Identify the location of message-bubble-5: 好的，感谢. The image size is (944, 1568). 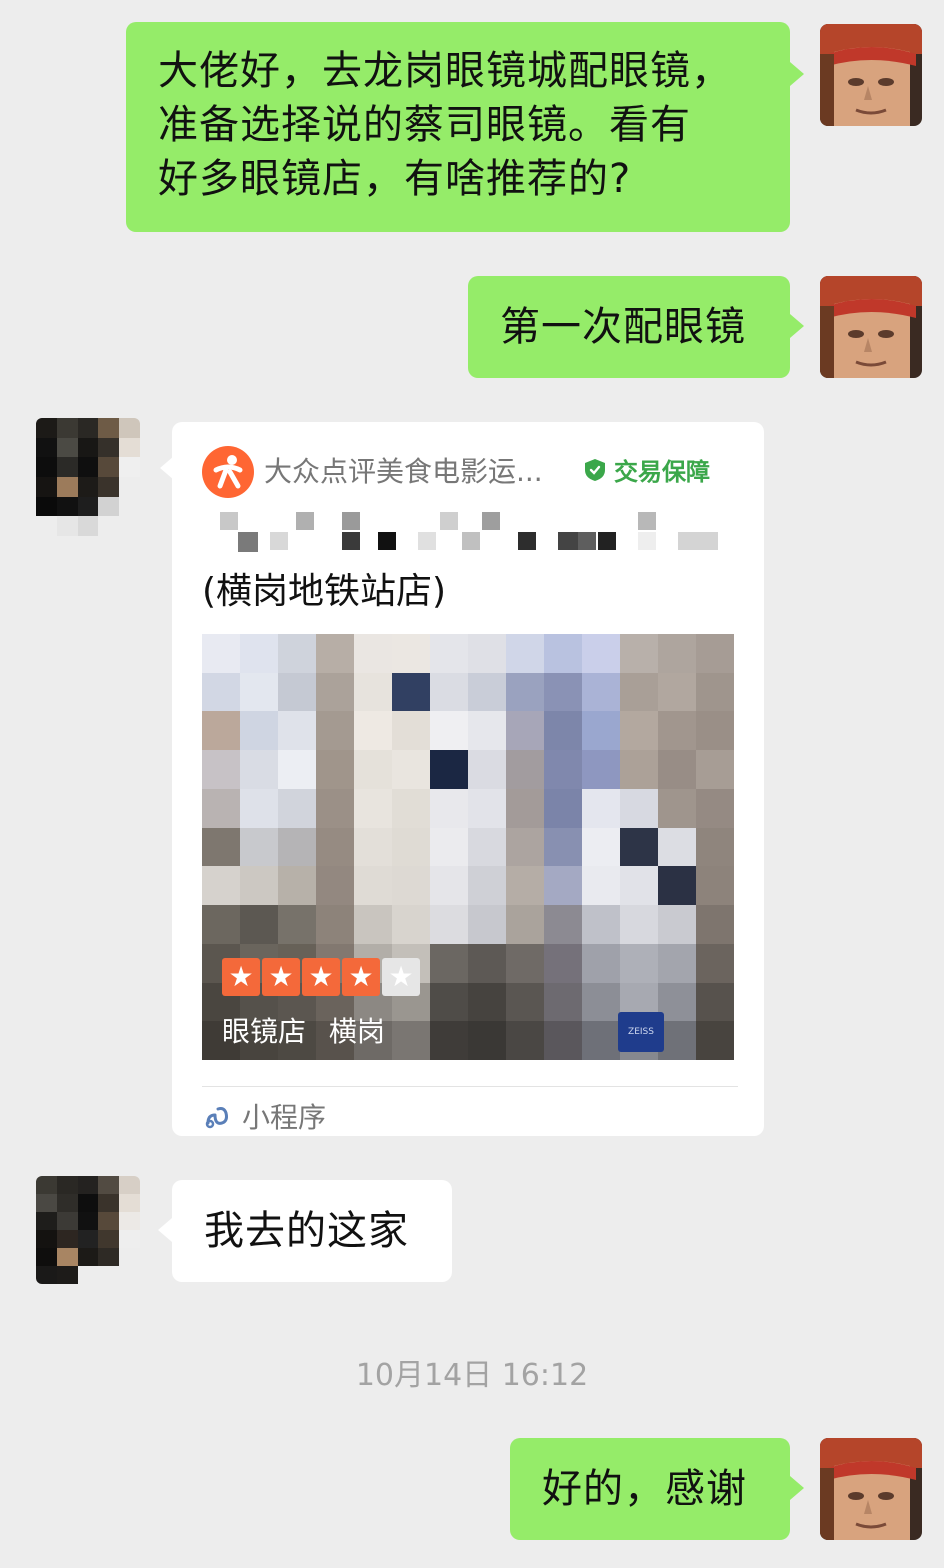
(657, 1489).